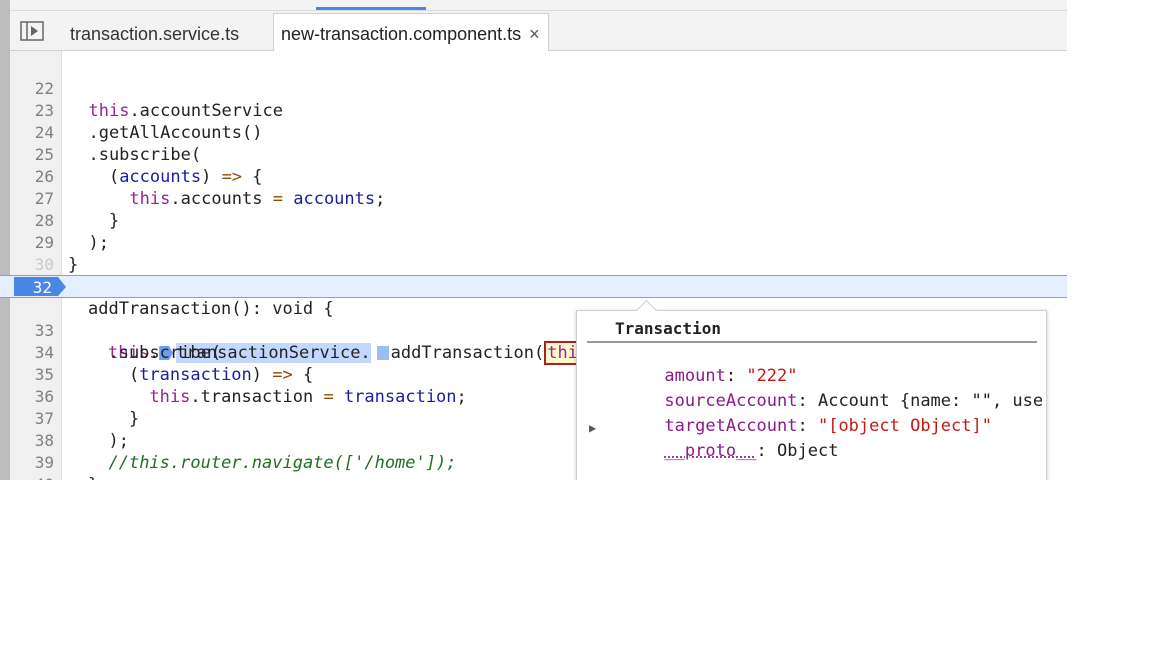  I want to click on active-panel-indicator, so click(371, 8).